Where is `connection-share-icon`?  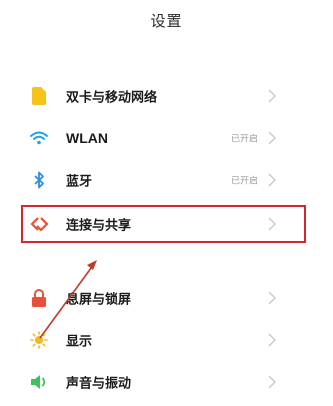
connection-share-icon is located at coordinates (39, 224).